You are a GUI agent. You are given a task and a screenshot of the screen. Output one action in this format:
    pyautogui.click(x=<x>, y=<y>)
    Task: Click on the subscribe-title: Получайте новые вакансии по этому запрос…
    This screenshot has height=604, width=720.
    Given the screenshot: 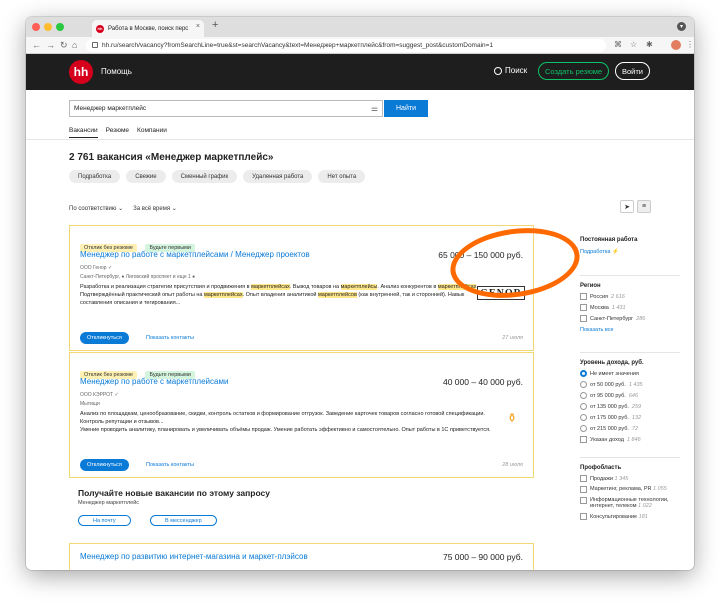 What is the action you would take?
    pyautogui.click(x=174, y=493)
    